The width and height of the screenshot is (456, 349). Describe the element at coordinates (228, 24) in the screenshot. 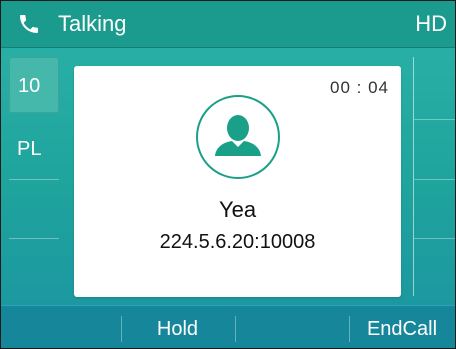

I see `status-bar: Talking HD` at that location.